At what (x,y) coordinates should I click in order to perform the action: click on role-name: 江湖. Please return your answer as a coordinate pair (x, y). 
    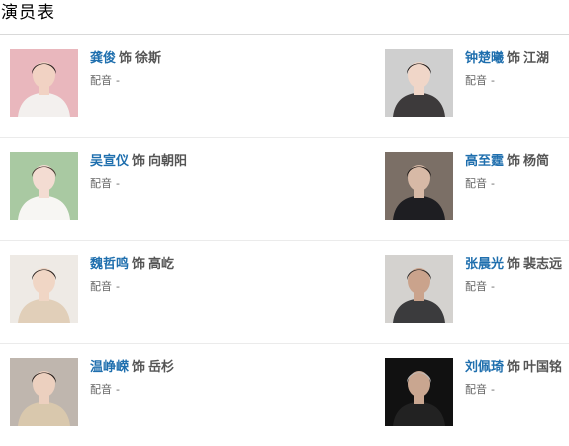
    Looking at the image, I should click on (536, 58).